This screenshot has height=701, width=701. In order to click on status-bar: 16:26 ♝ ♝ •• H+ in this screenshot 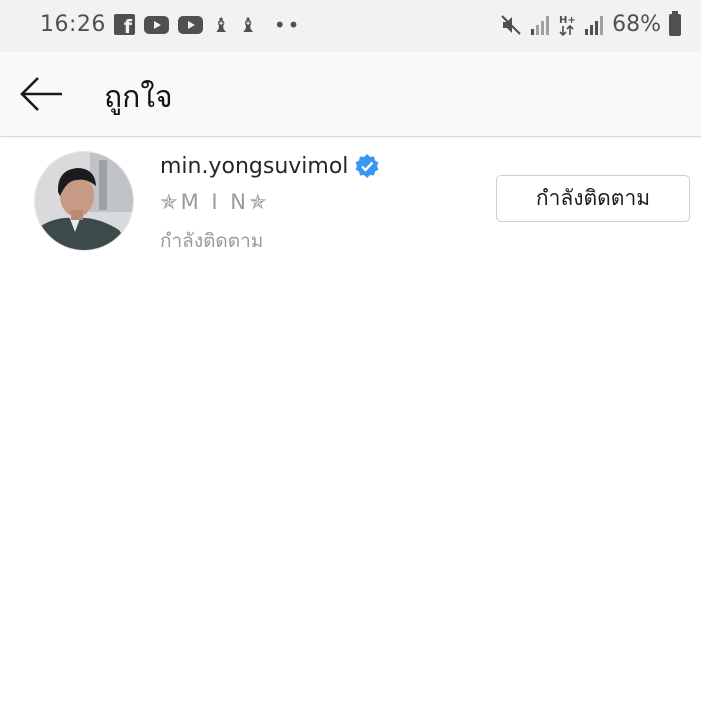, I will do `click(350, 26)`.